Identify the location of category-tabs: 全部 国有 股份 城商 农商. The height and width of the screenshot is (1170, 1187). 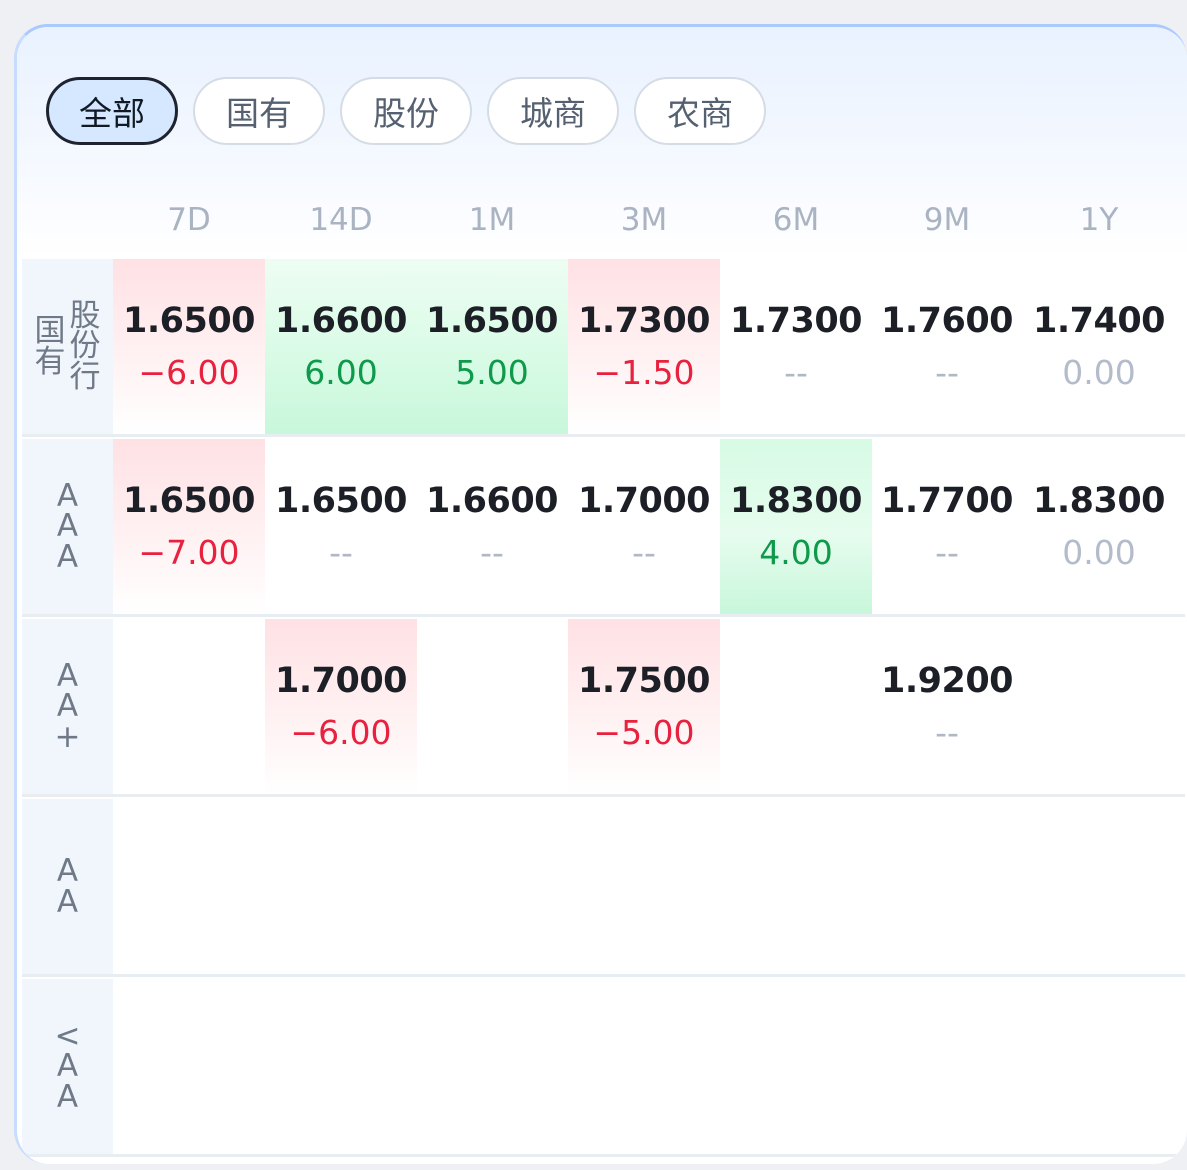
(406, 111).